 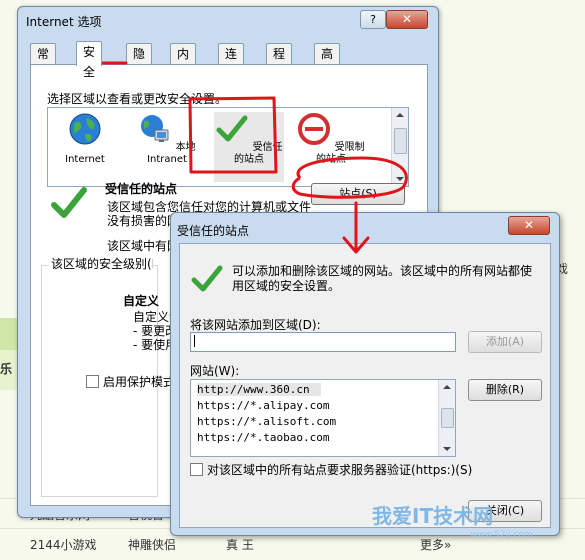 I want to click on globe-icon, so click(x=85, y=129).